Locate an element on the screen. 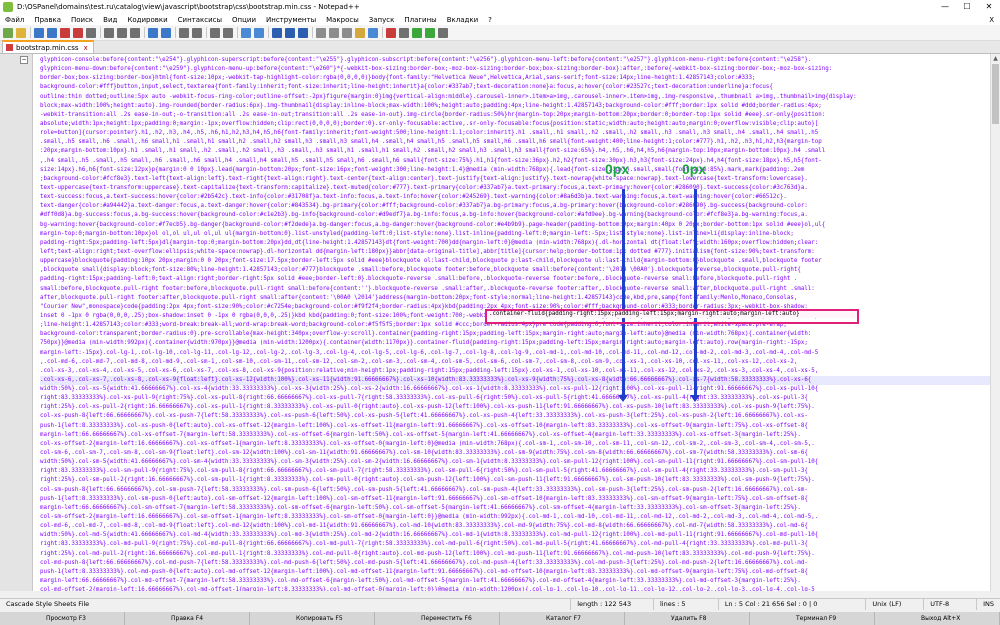 This screenshot has height=625, width=1000. doc-map-icon is located at coordinates (334, 32).